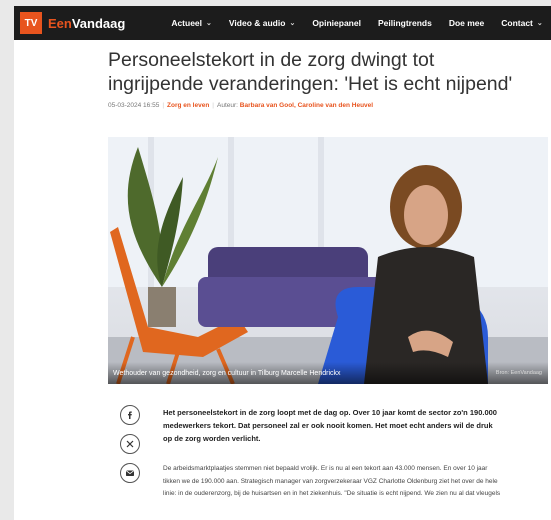 The image size is (551, 520). What do you see at coordinates (98, 23) in the screenshot?
I see `logo-suffix: Vandaag` at bounding box center [98, 23].